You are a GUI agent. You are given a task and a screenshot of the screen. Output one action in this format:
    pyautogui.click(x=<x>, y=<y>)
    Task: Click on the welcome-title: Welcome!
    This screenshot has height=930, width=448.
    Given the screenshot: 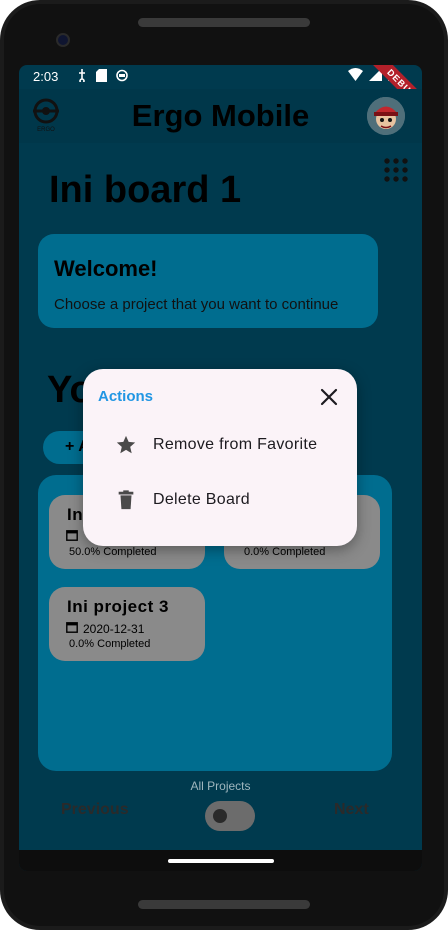 What is the action you would take?
    pyautogui.click(x=106, y=268)
    